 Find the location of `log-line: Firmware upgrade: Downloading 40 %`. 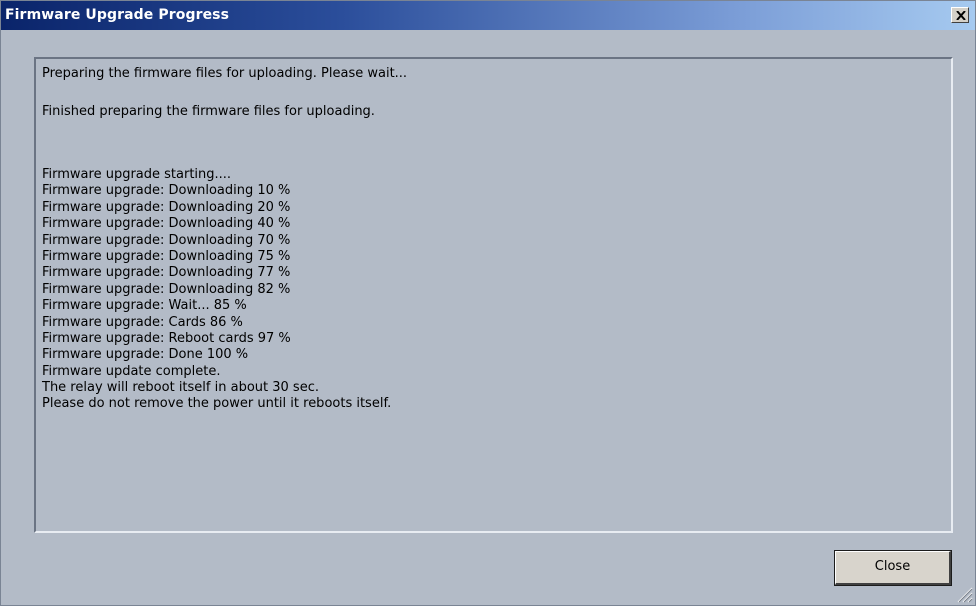

log-line: Firmware upgrade: Downloading 40 % is located at coordinates (166, 224).